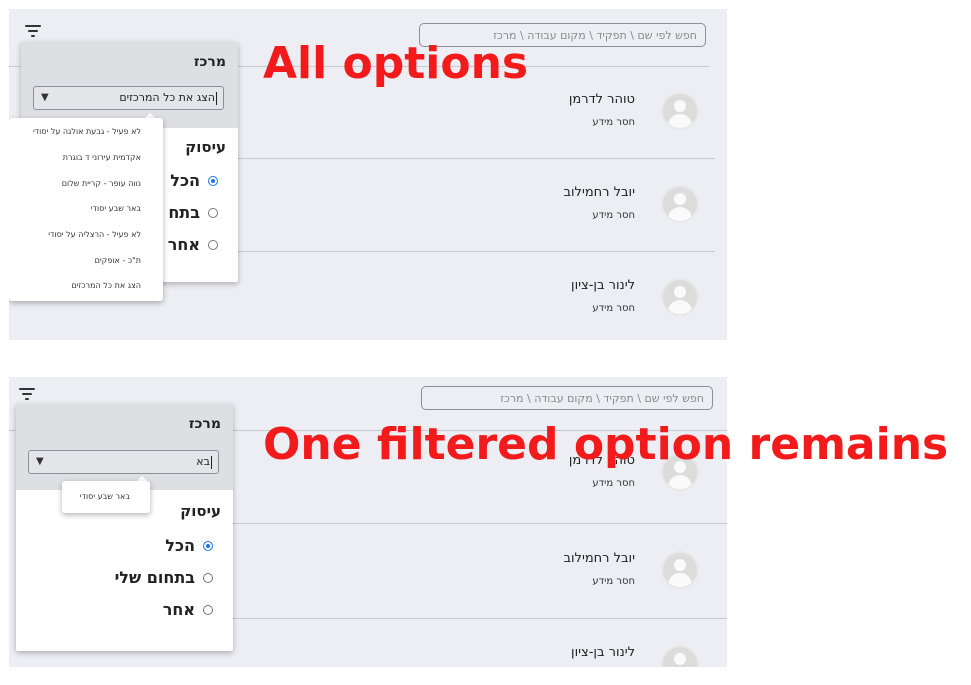 Image resolution: width=971 pixels, height=685 pixels. Describe the element at coordinates (154, 577) in the screenshot. I see `radio-label: בתחום שלי` at that location.